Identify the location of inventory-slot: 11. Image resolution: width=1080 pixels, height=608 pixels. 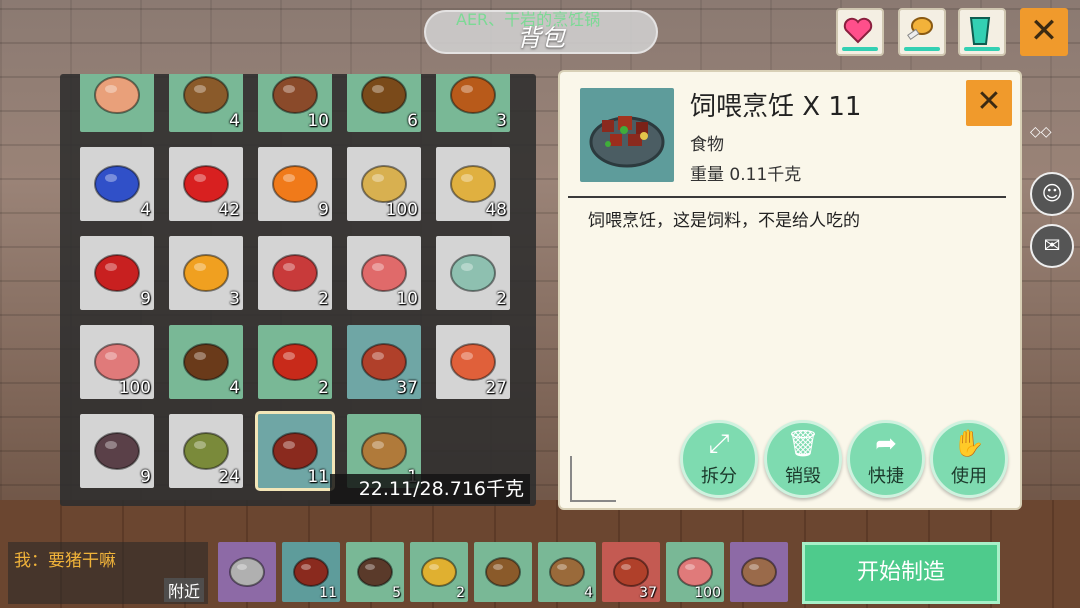
(295, 451).